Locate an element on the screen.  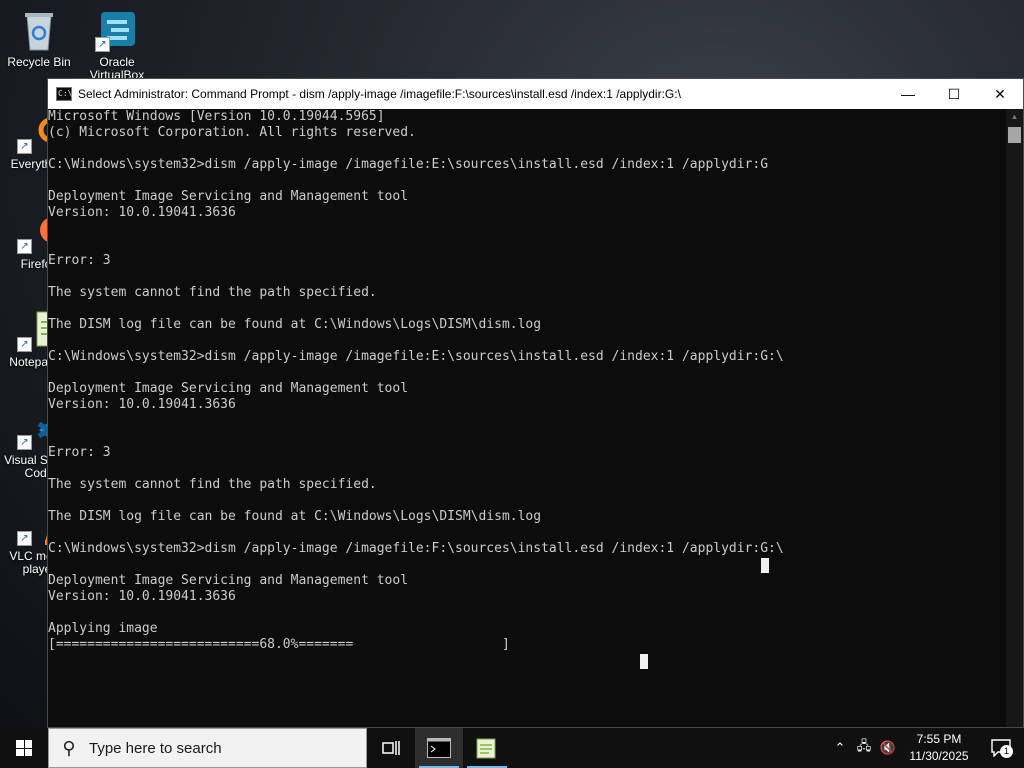
volume-muted-icon: 🔇 is located at coordinates (888, 748).